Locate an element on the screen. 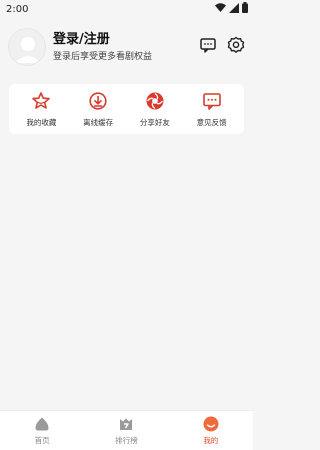  wifi-icon is located at coordinates (220, 9).